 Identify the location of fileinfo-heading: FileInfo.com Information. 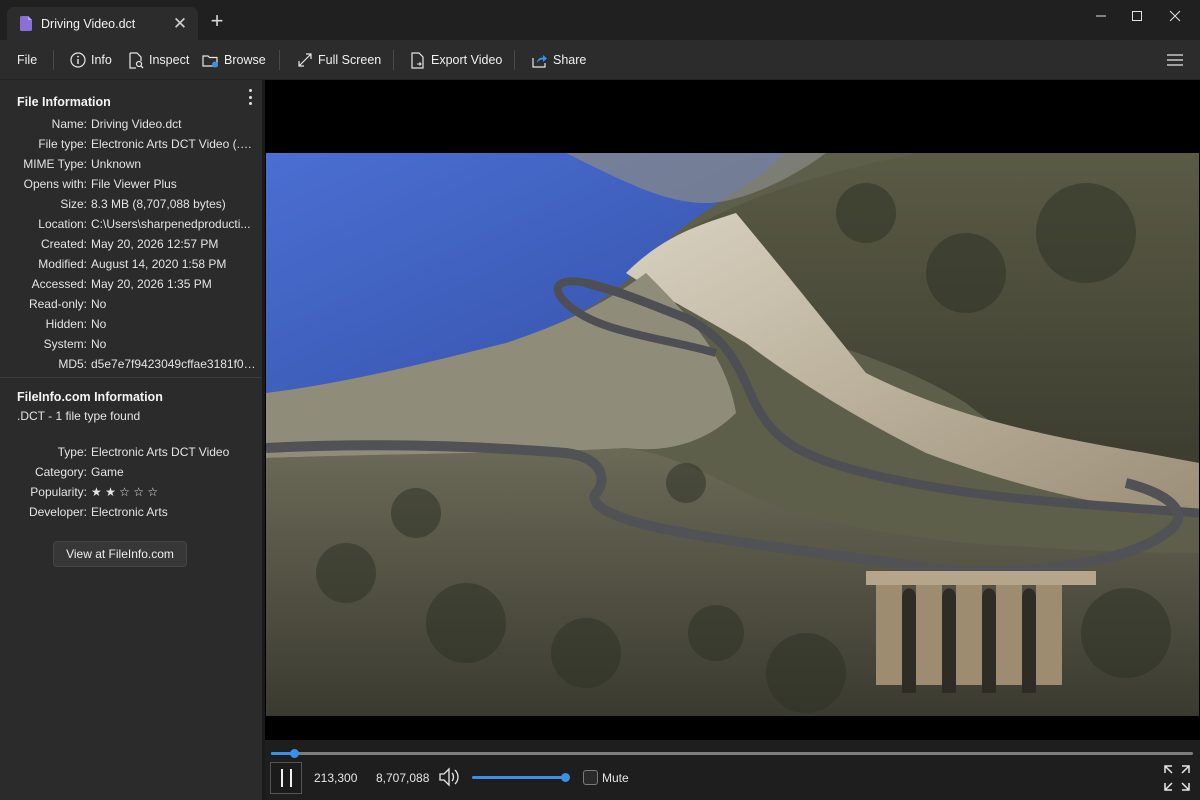
(90, 397).